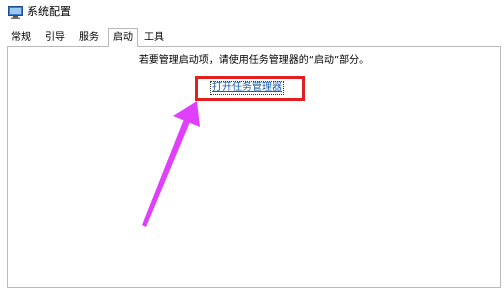 This screenshot has width=504, height=288. Describe the element at coordinates (254, 60) in the screenshot. I see `startup-info-text: 若要管理启动项，请使用任务管理器的“启动”部分。` at that location.